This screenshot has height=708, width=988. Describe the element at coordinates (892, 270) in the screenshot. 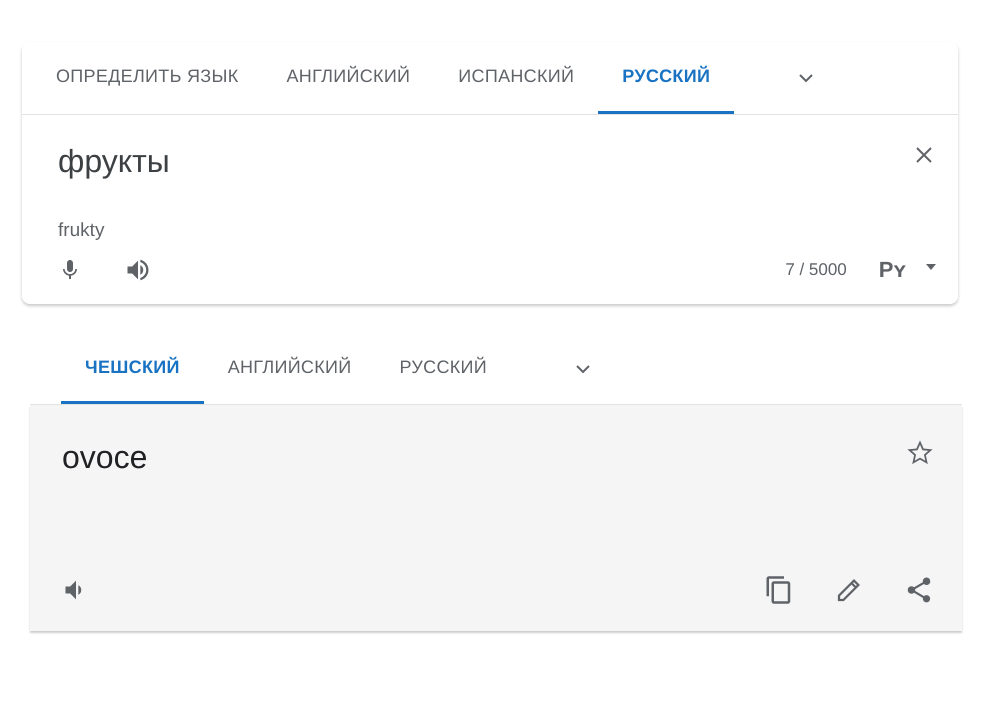

I see `input-tools-button: Pʏ` at that location.